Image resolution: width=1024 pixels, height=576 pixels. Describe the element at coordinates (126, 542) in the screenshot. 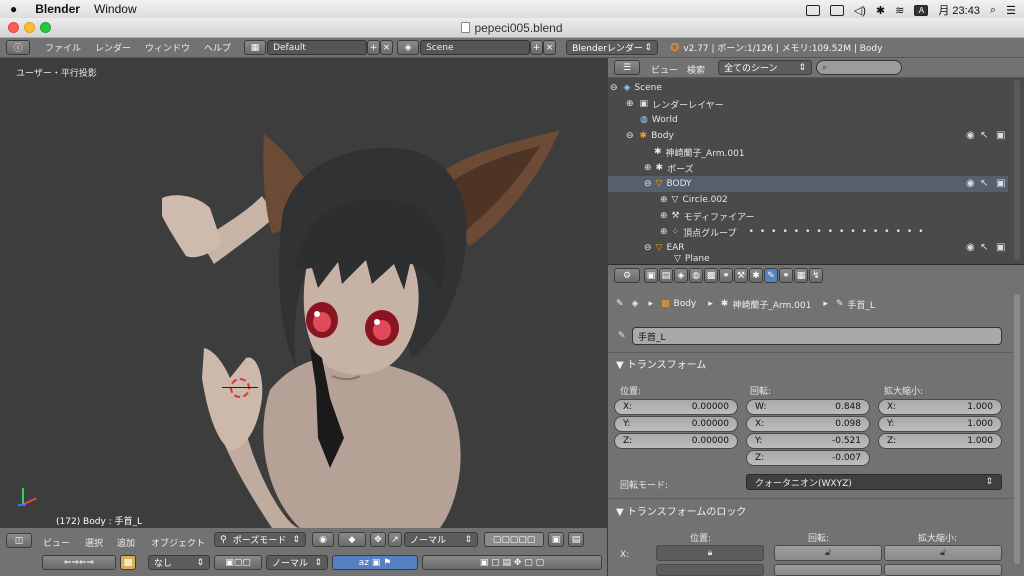

I see `menu-add: 追加` at that location.